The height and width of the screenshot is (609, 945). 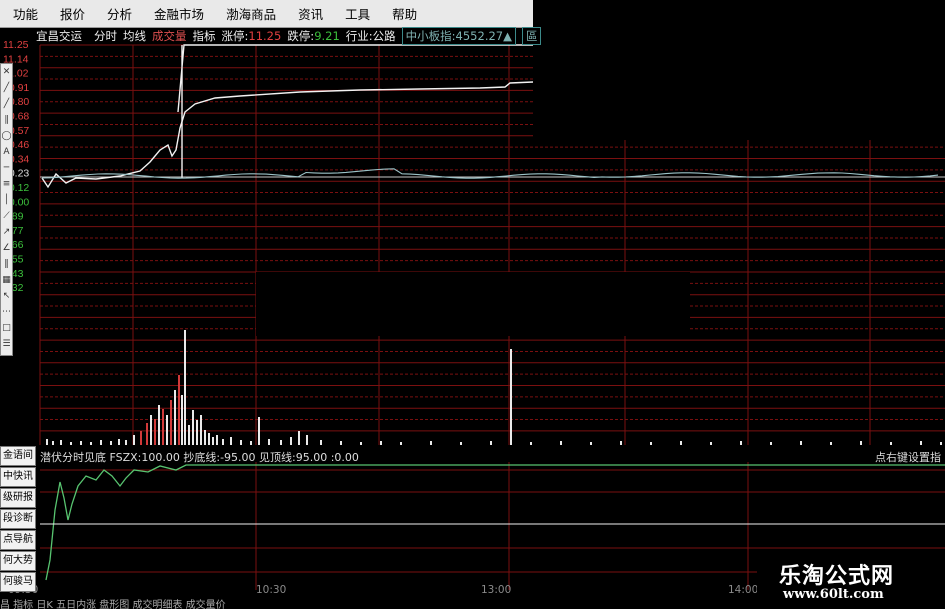 What do you see at coordinates (6, 264) in the screenshot?
I see `split-icon: ‖` at bounding box center [6, 264].